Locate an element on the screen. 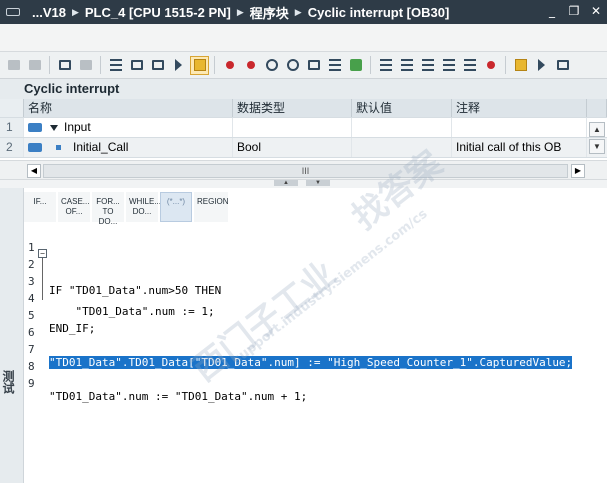 This screenshot has width=607, height=483. column-header-type: 数据类型 is located at coordinates (292, 108).